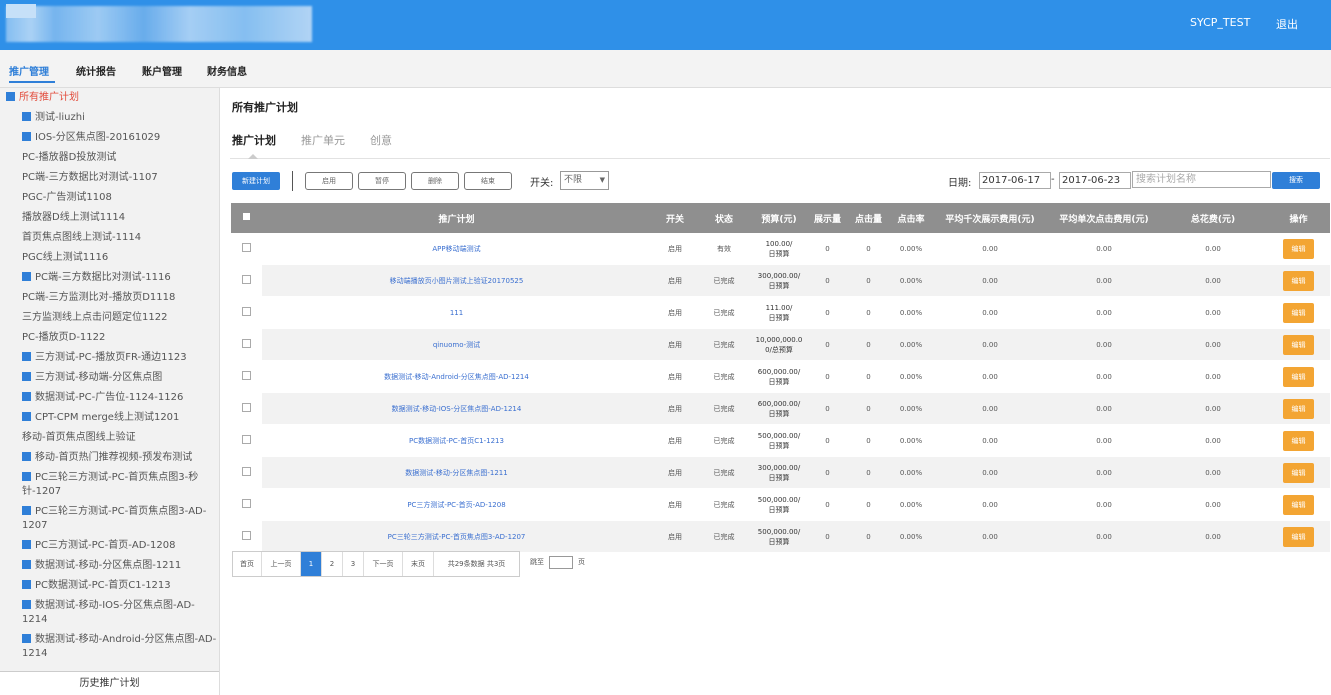  I want to click on tree-item: 三方测试-移动端-分区焦点图, so click(109, 378).